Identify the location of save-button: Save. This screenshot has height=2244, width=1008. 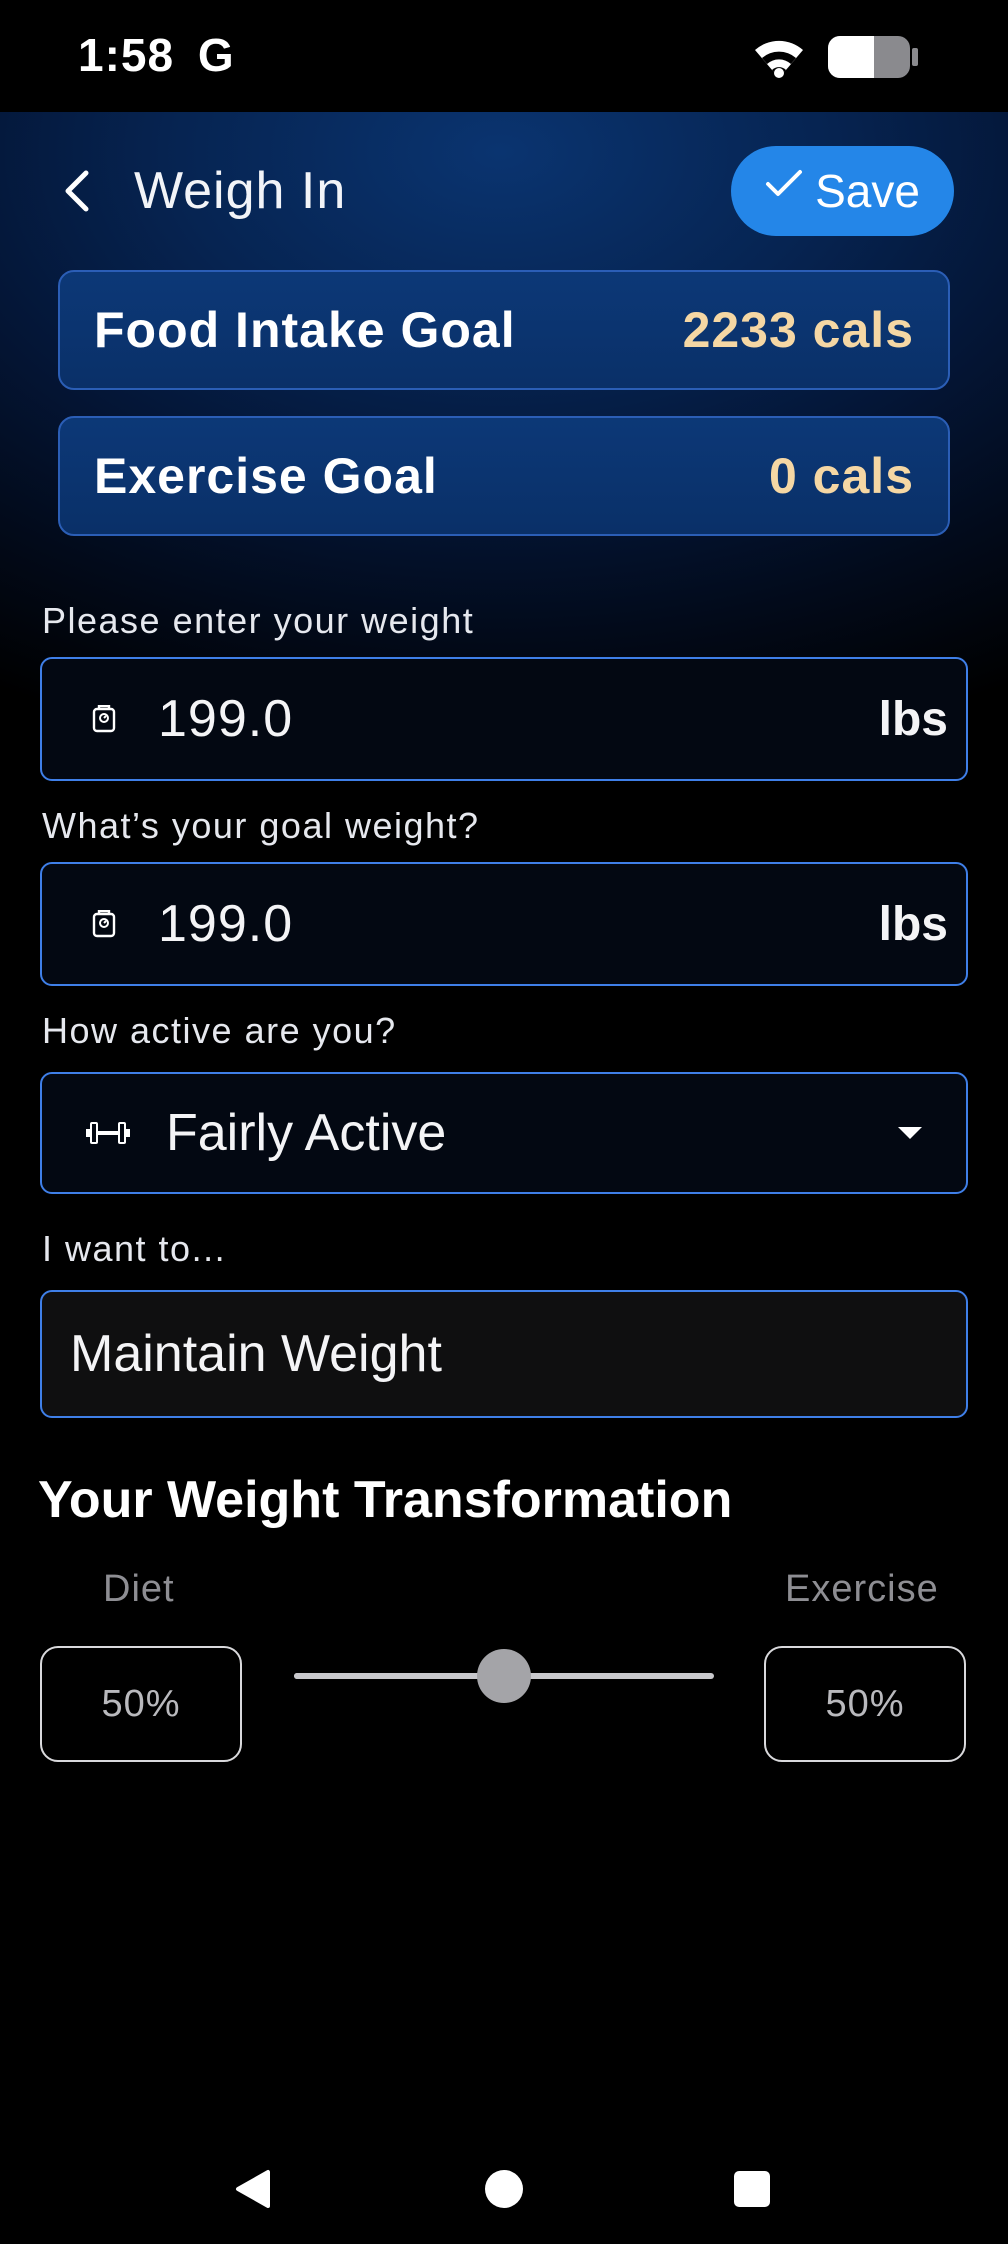
(842, 191).